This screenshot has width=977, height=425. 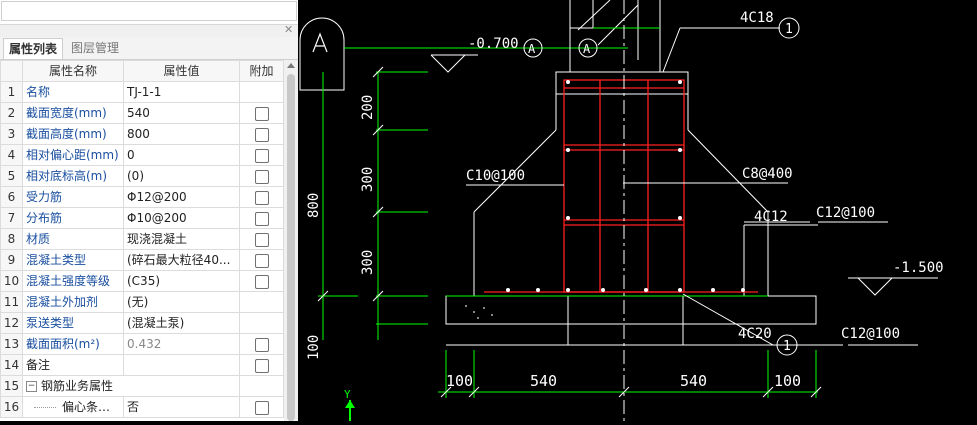 What do you see at coordinates (11, 365) in the screenshot?
I see `row-number: 14` at bounding box center [11, 365].